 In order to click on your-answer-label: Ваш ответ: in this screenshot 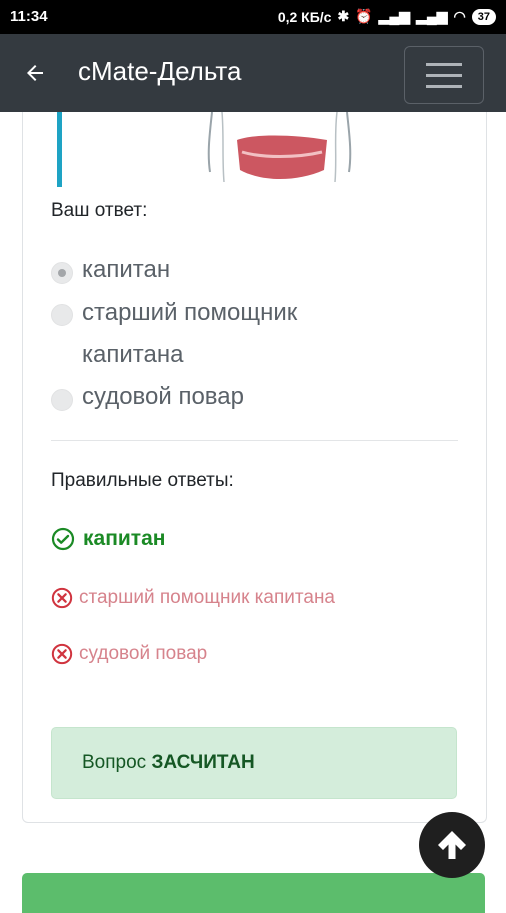, I will do `click(99, 210)`.